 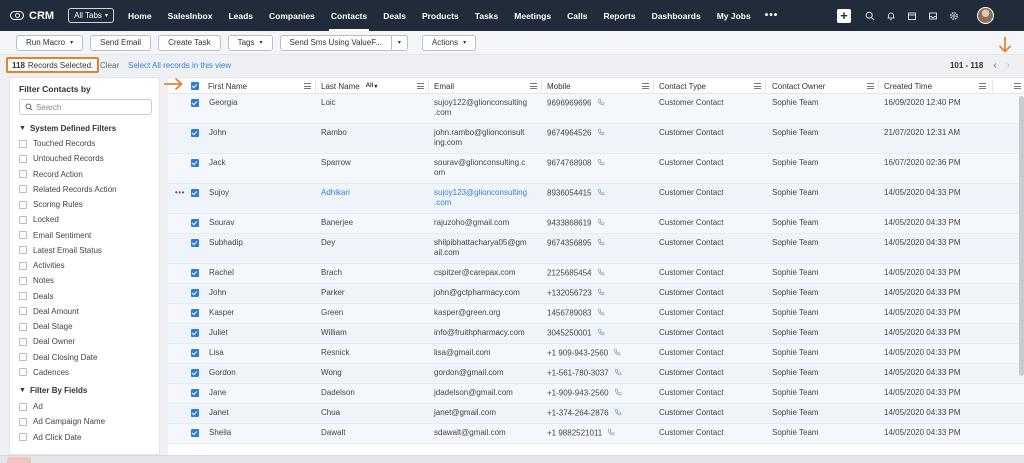 I want to click on last-name-filter-badge: All, so click(x=370, y=86).